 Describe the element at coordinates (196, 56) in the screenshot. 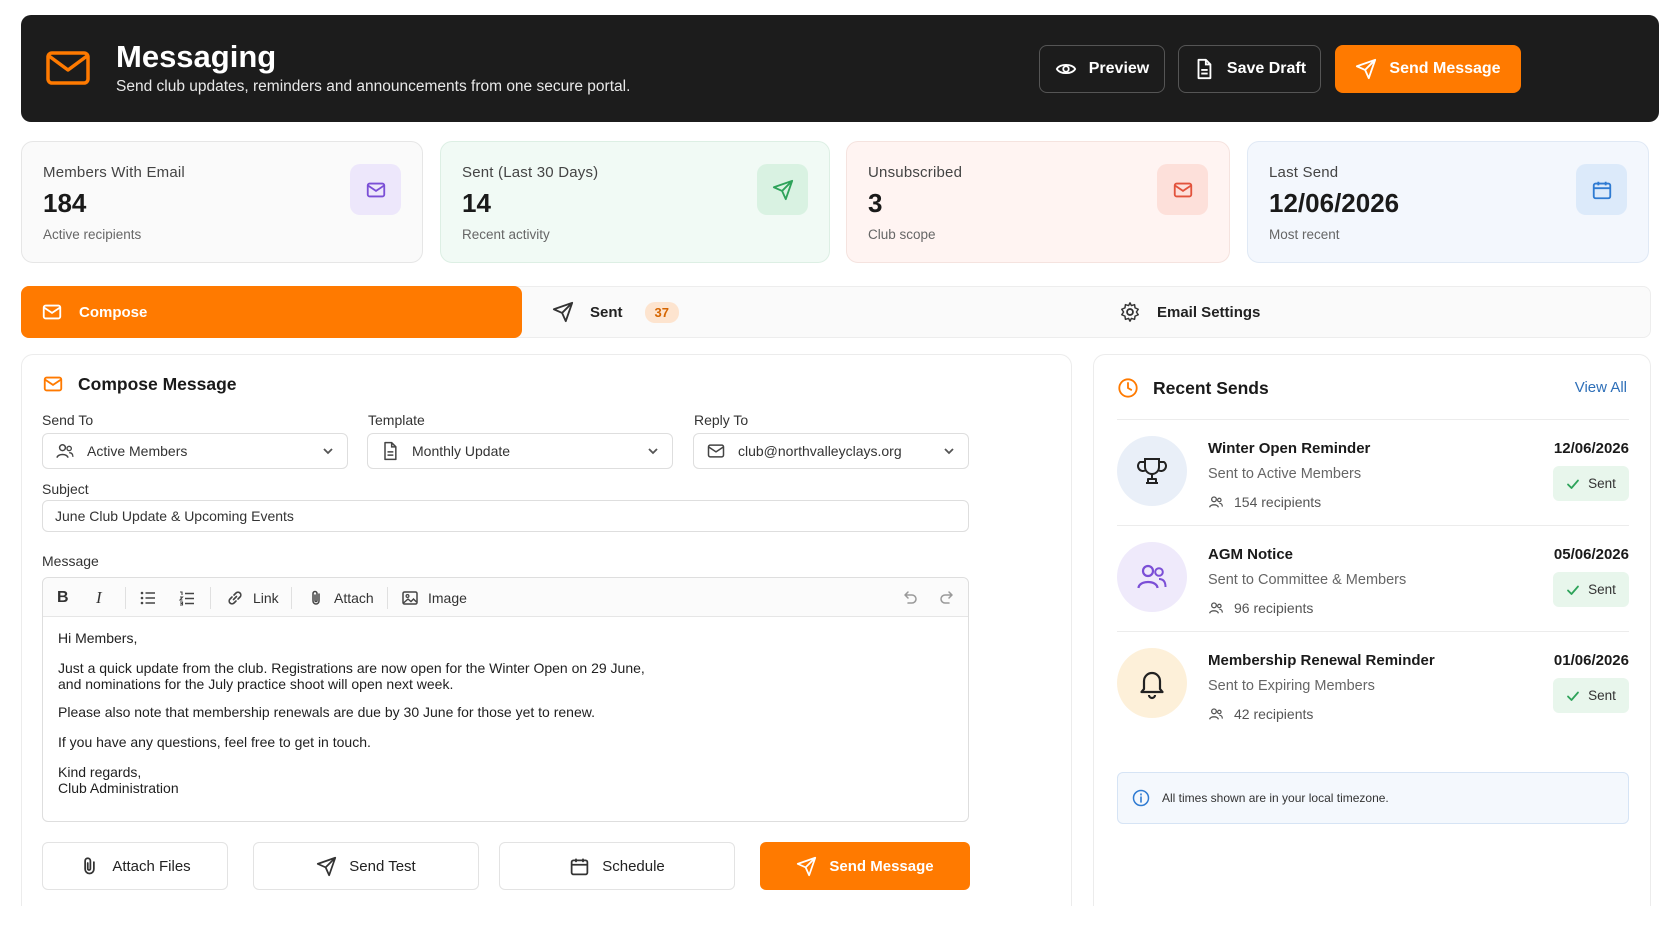

I see `page-title: Messaging` at that location.